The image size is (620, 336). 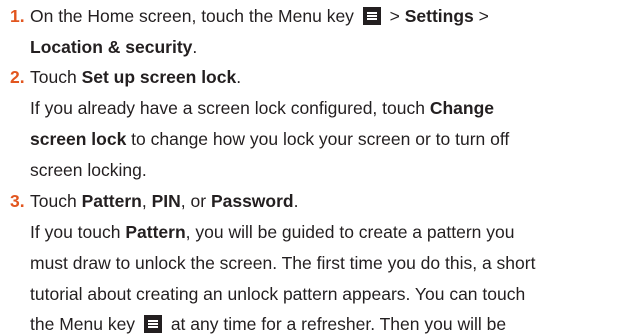 I want to click on step-3-number: 3., so click(x=17, y=201).